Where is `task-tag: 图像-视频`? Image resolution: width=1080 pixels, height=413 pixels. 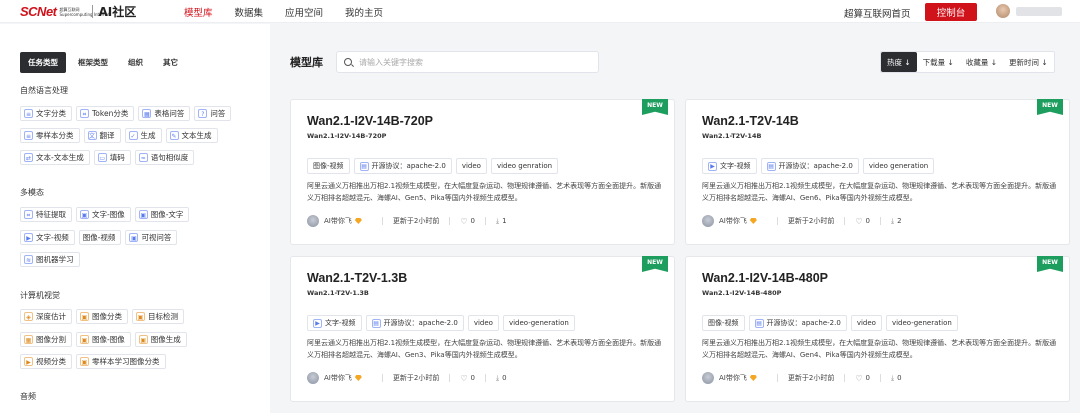
task-tag: 图像-视频 is located at coordinates (100, 237).